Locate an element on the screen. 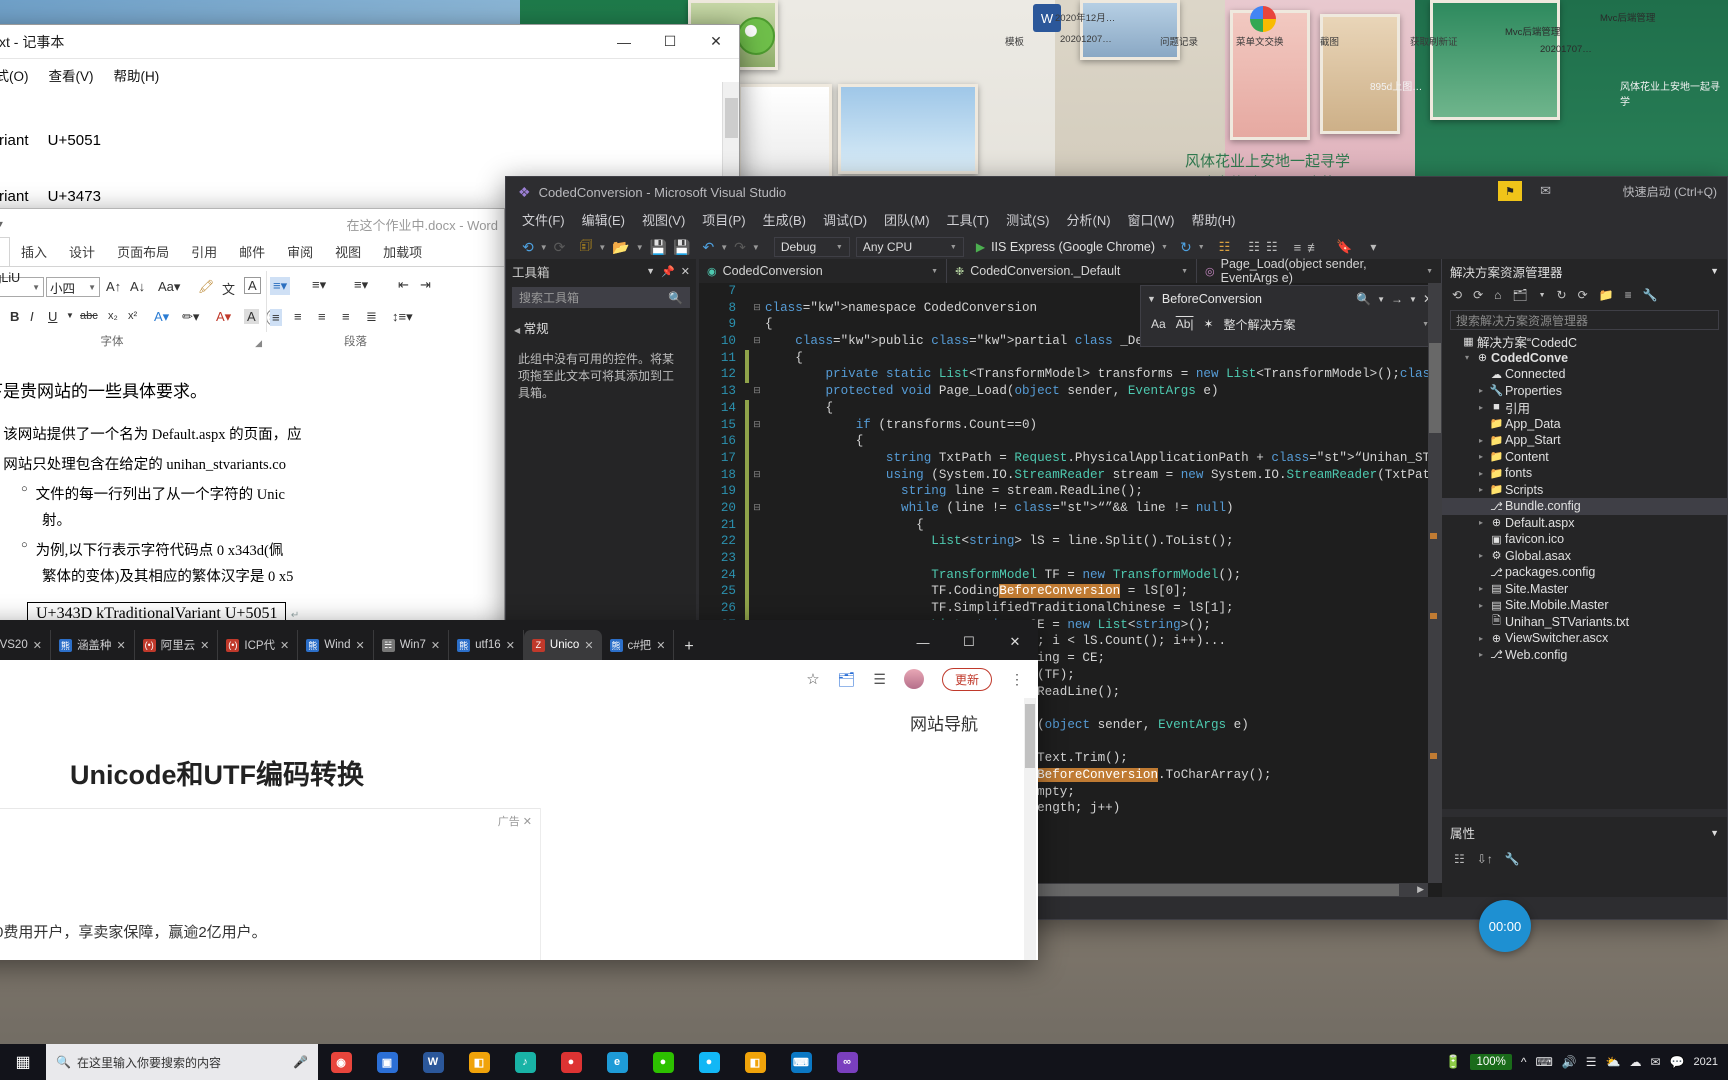 This screenshot has width=1728, height=1080. code-line: 15 ⊟ if (transforms.Count==0) is located at coordinates (1070, 425).